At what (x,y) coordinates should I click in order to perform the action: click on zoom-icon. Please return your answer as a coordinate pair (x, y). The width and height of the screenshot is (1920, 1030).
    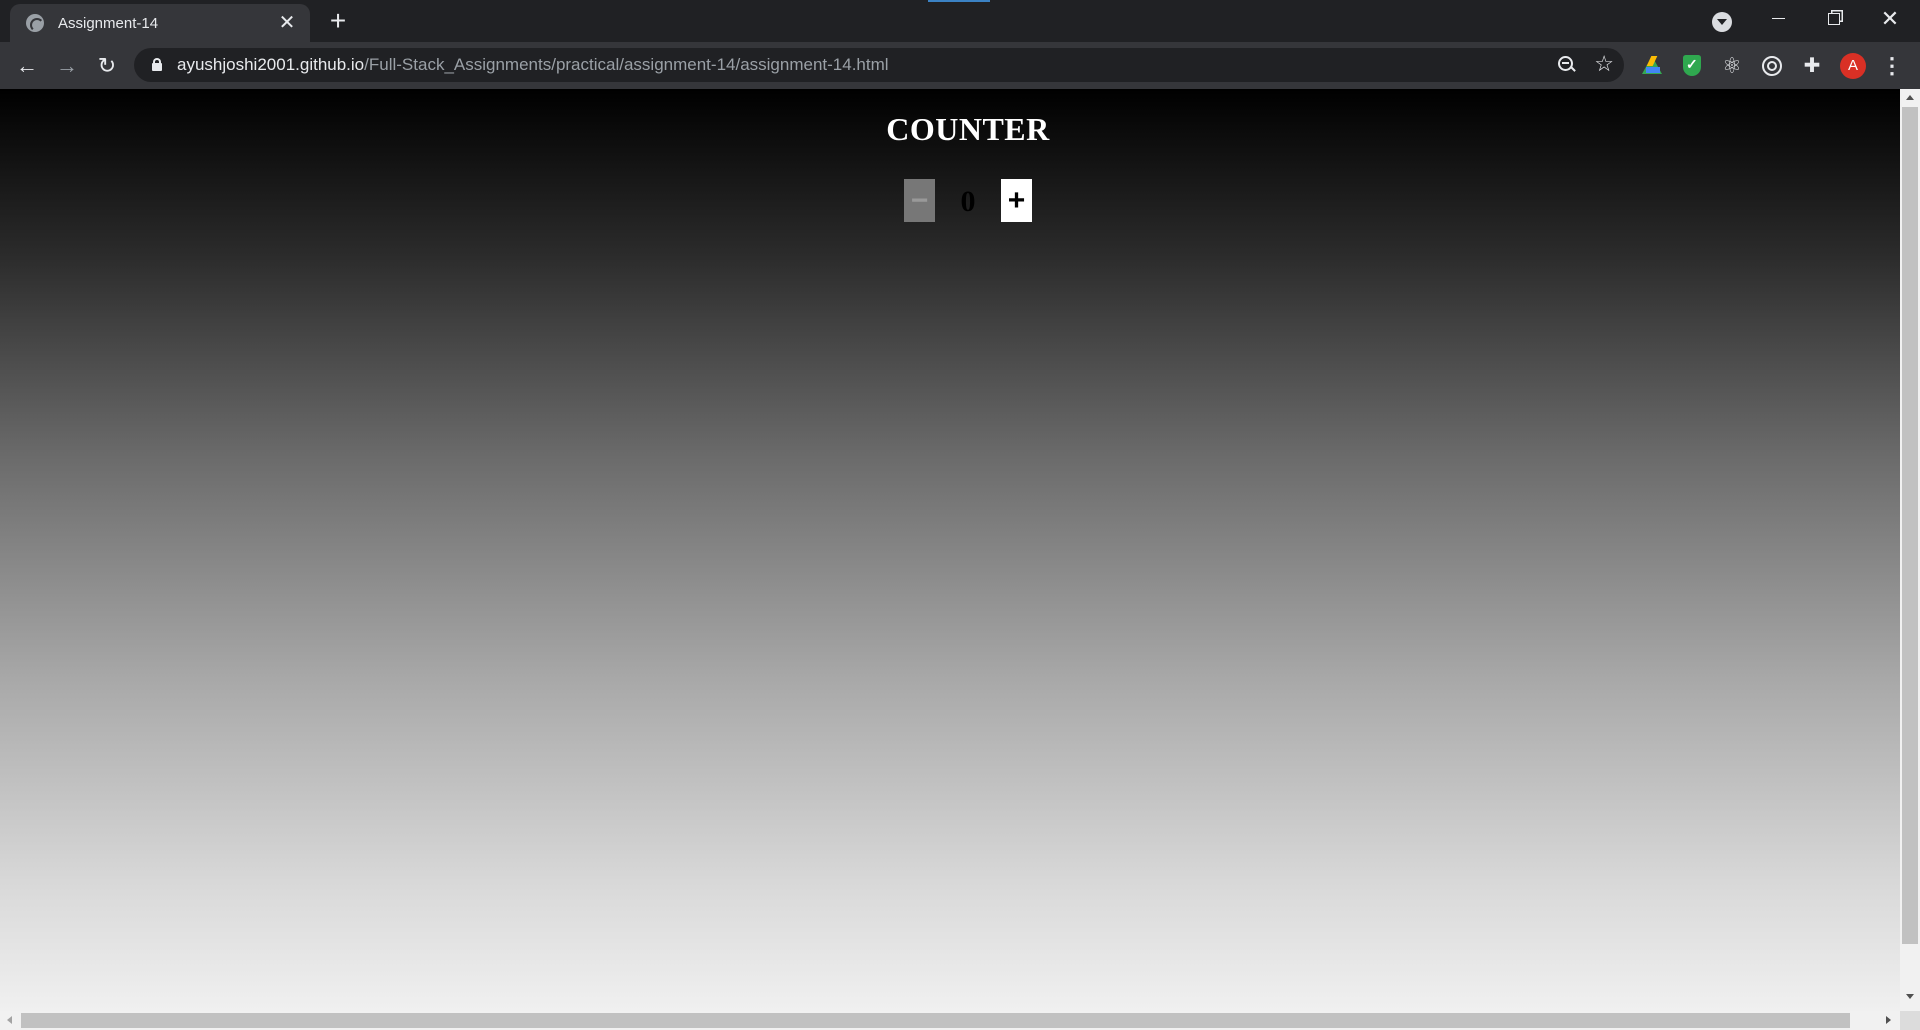
    Looking at the image, I should click on (1567, 65).